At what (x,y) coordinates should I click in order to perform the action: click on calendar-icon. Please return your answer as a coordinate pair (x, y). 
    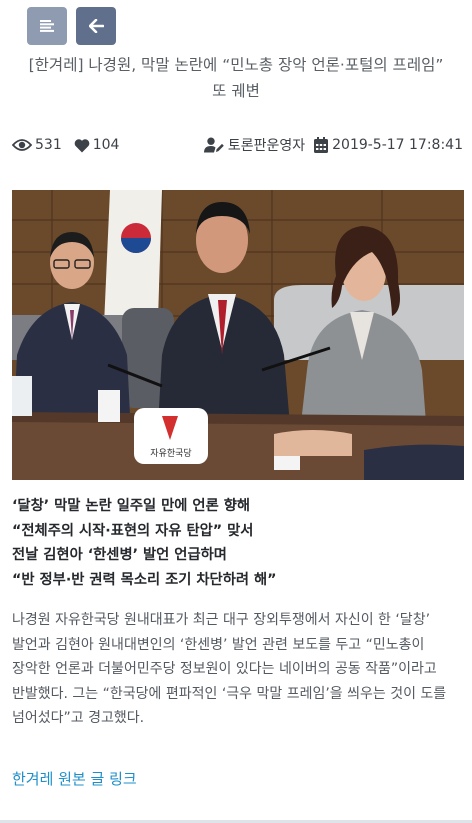
    Looking at the image, I should click on (321, 145).